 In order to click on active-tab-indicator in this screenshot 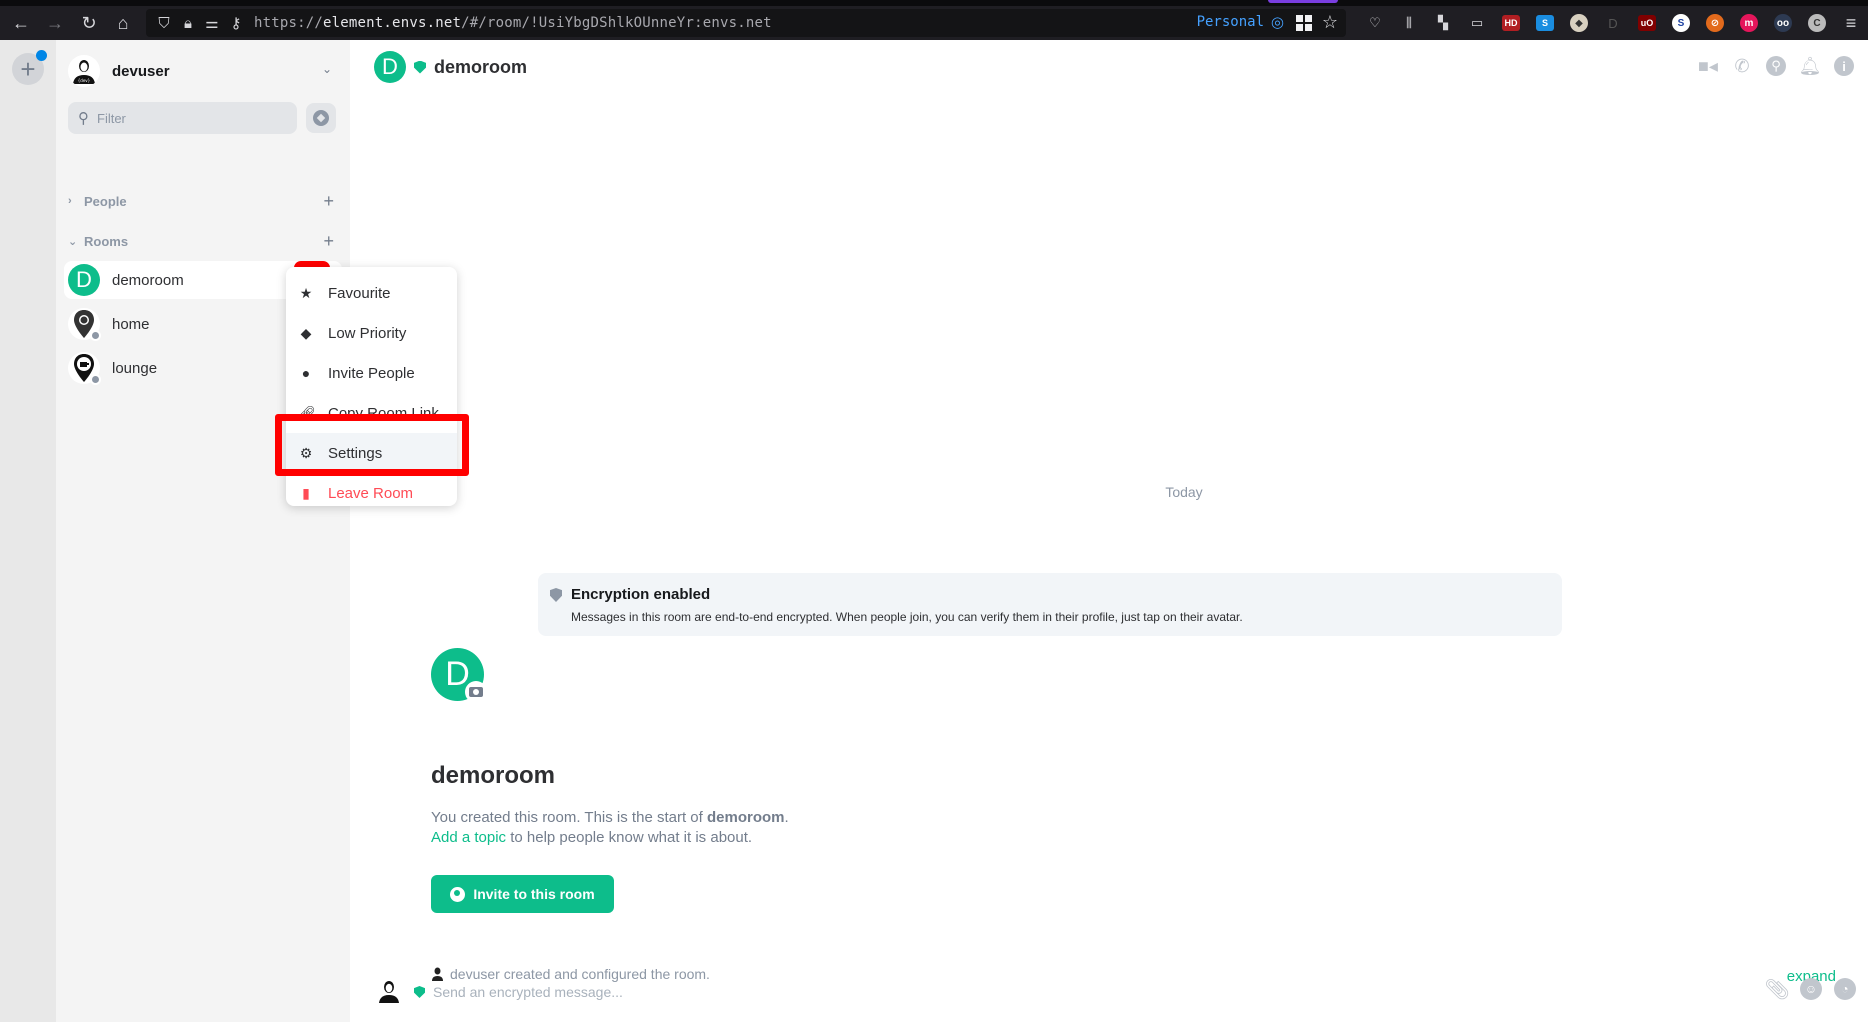, I will do `click(1303, 1)`.